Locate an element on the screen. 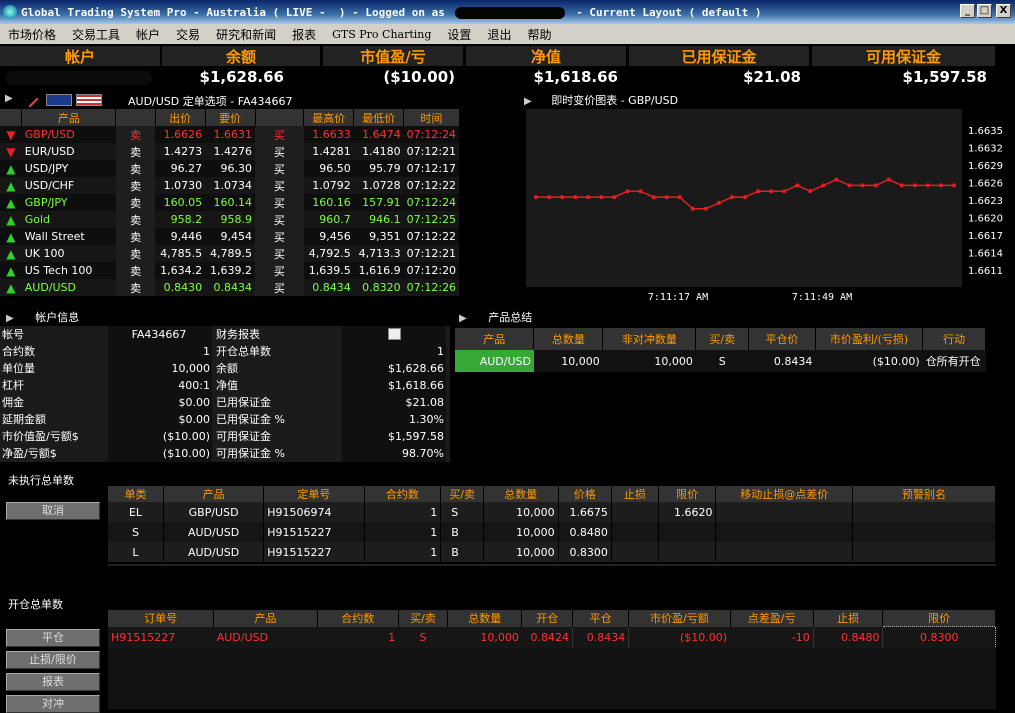 This screenshot has width=1015, height=713. australia-flag-icon is located at coordinates (59, 100).